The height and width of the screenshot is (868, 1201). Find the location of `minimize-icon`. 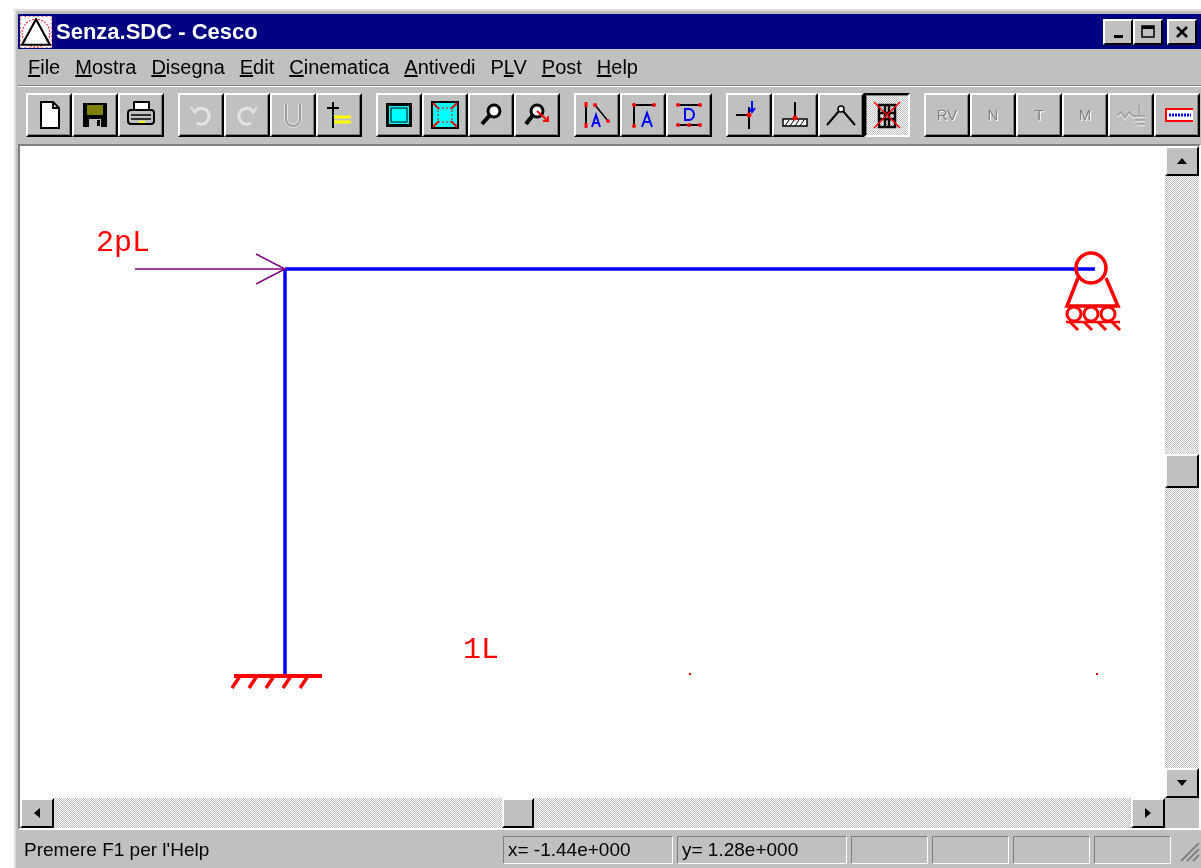

minimize-icon is located at coordinates (1118, 36).